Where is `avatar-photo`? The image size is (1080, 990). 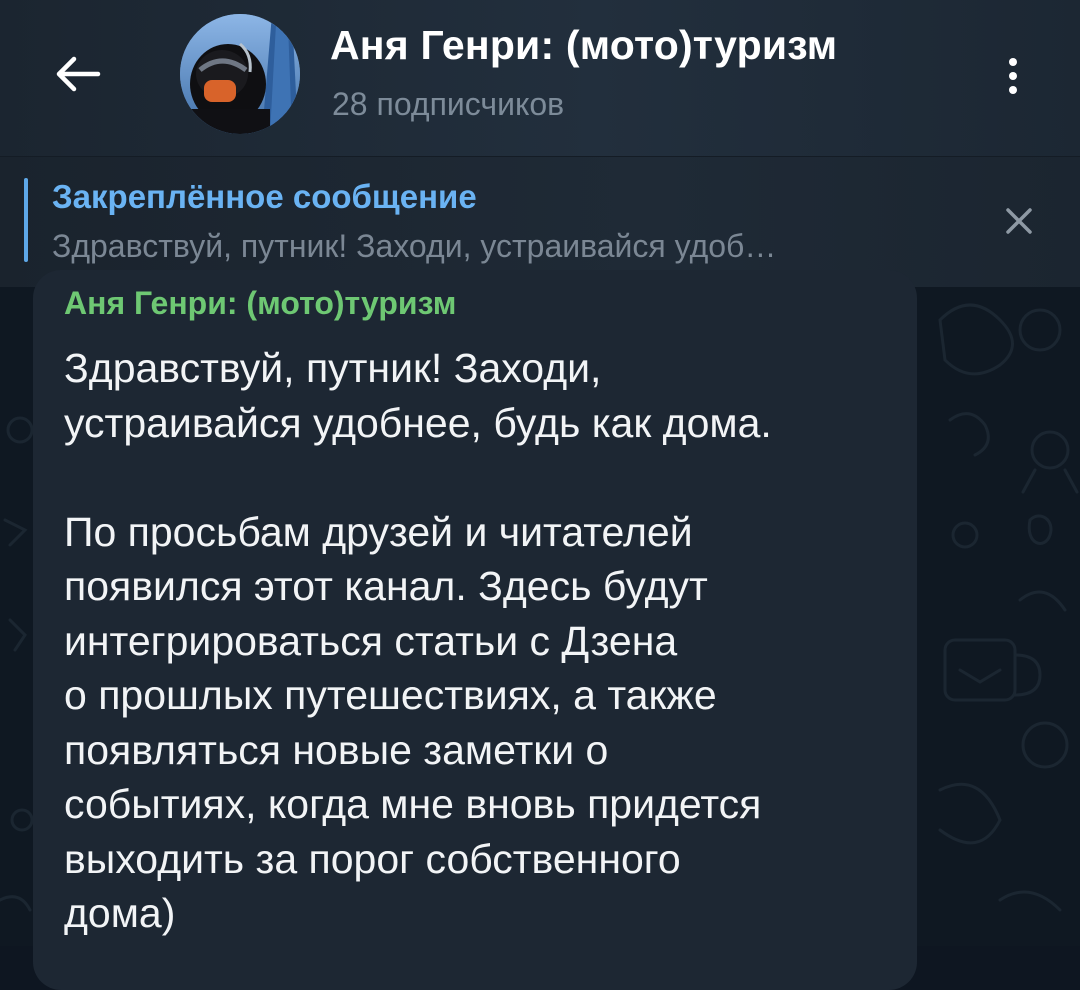 avatar-photo is located at coordinates (240, 74).